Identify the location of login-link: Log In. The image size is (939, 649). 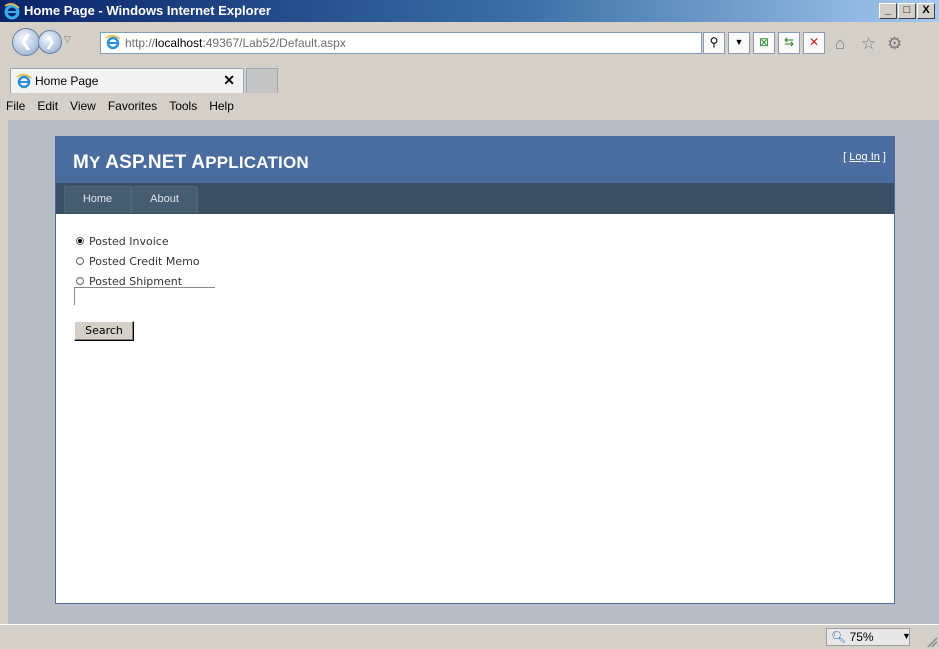
(864, 157).